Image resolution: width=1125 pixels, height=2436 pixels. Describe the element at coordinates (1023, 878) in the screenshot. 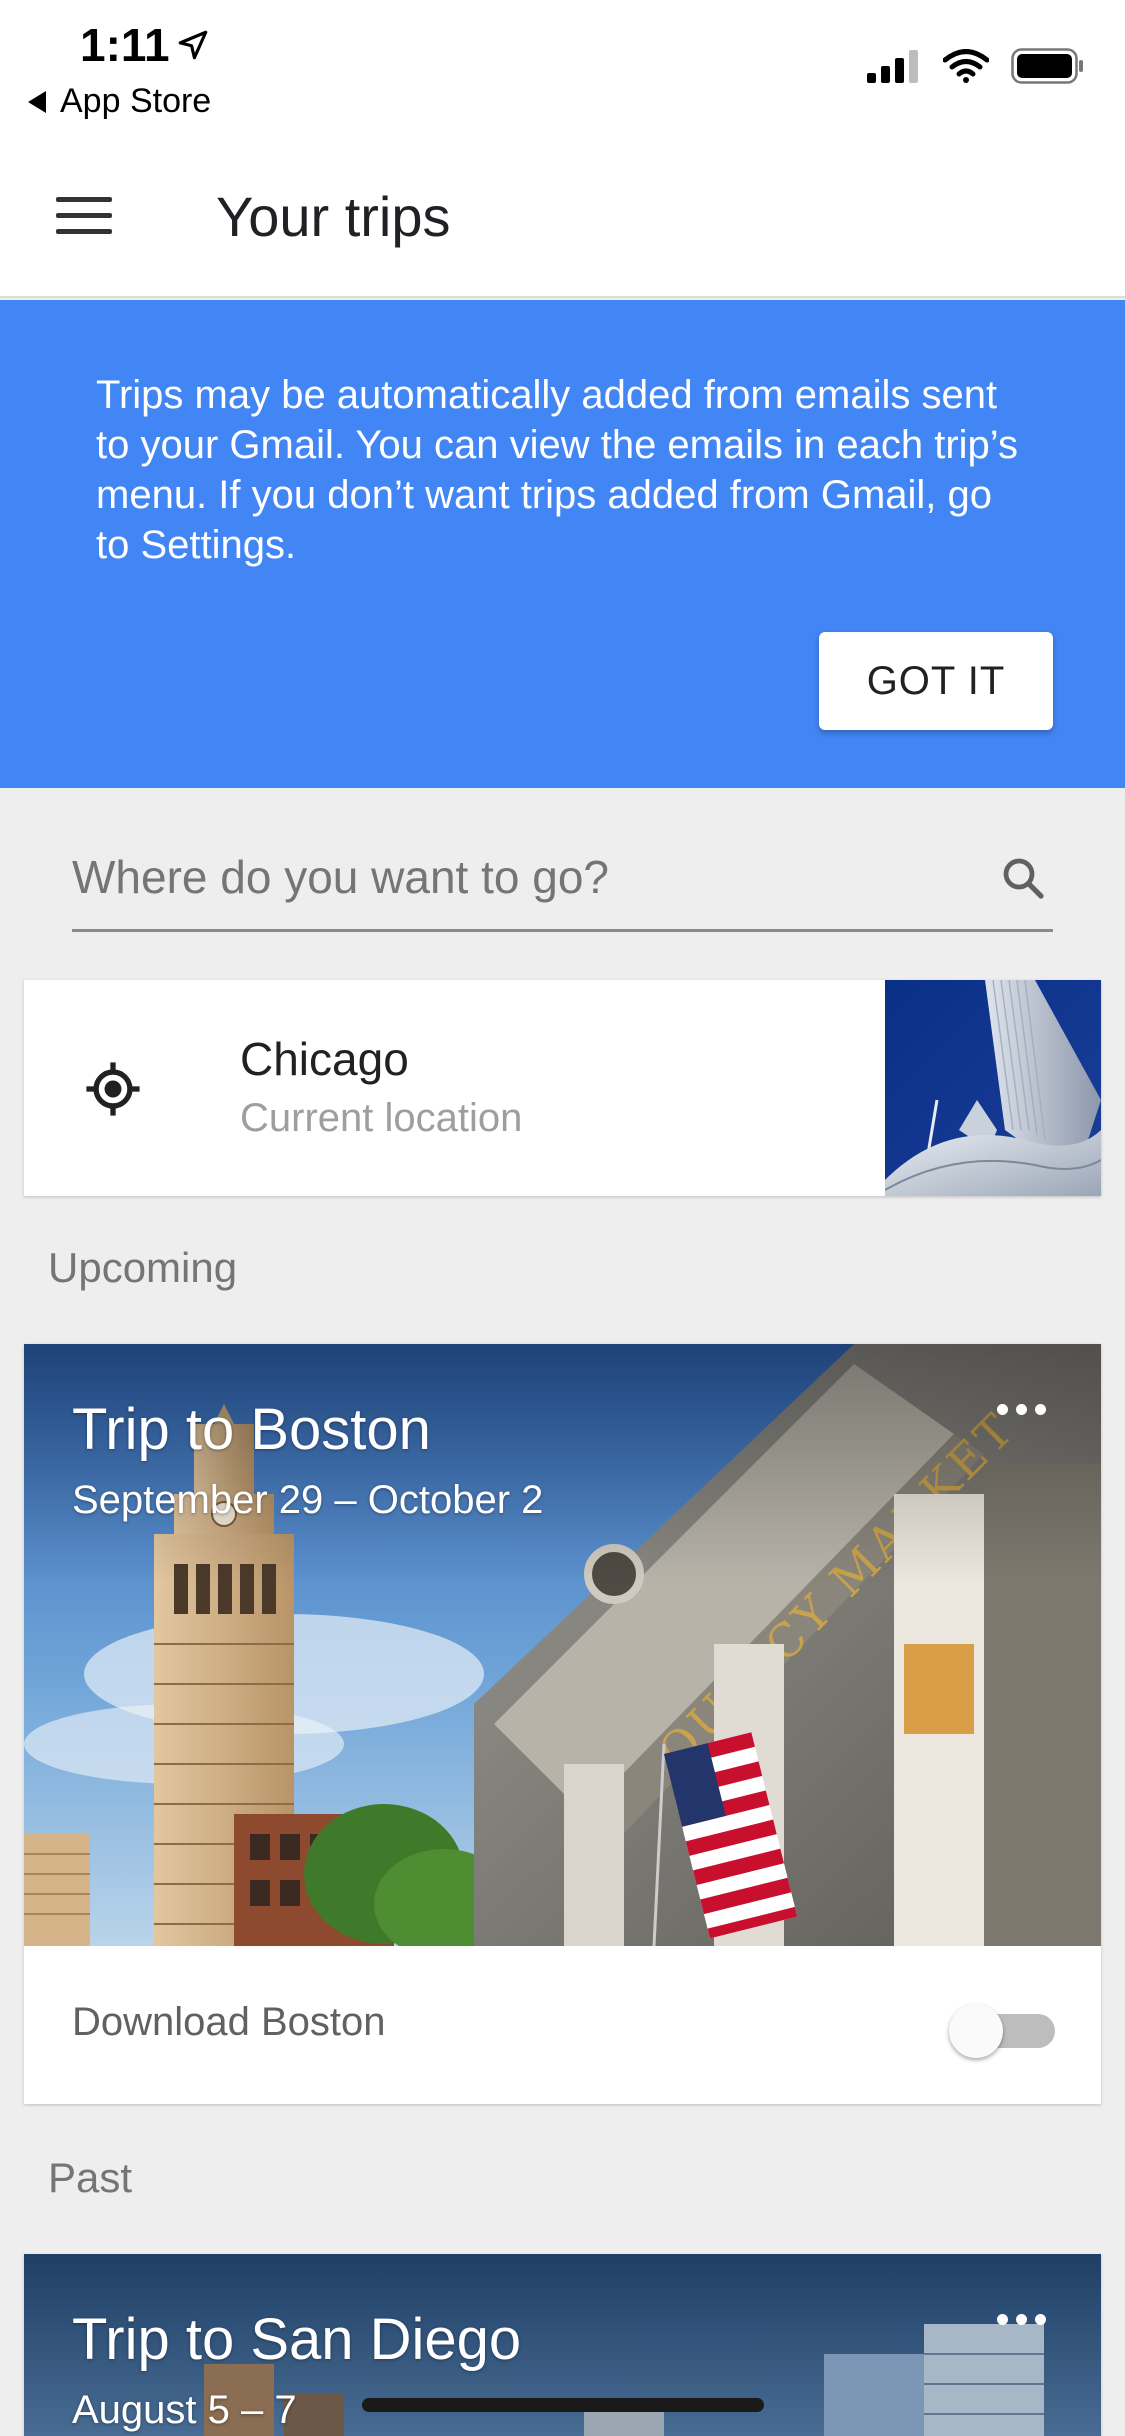

I see `search-icon` at that location.